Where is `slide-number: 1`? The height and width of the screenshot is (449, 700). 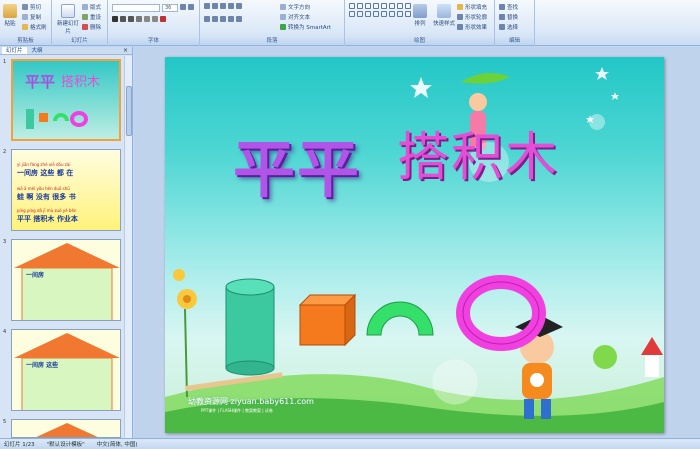 slide-number: 1 is located at coordinates (5, 62).